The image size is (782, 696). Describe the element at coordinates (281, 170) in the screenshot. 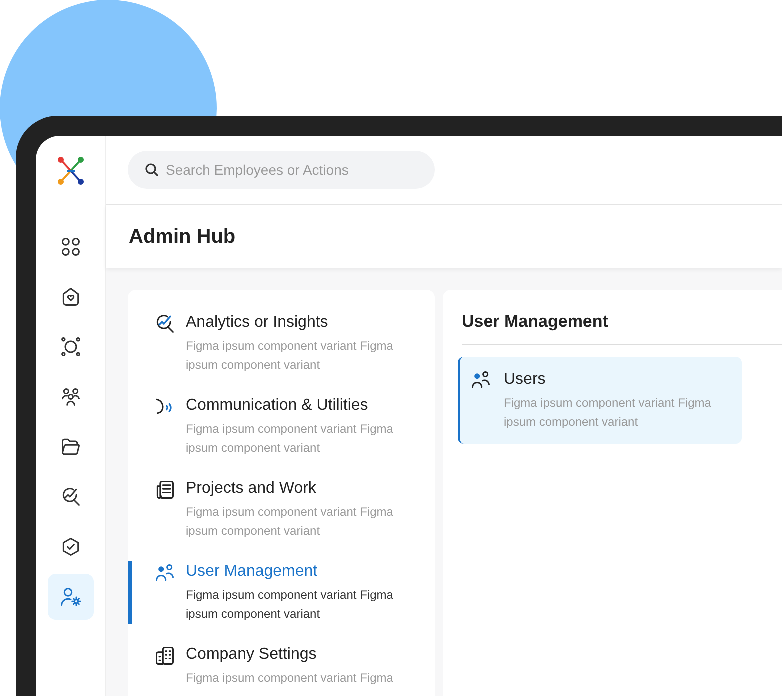

I see `search-field: Search Employees or Actions` at that location.